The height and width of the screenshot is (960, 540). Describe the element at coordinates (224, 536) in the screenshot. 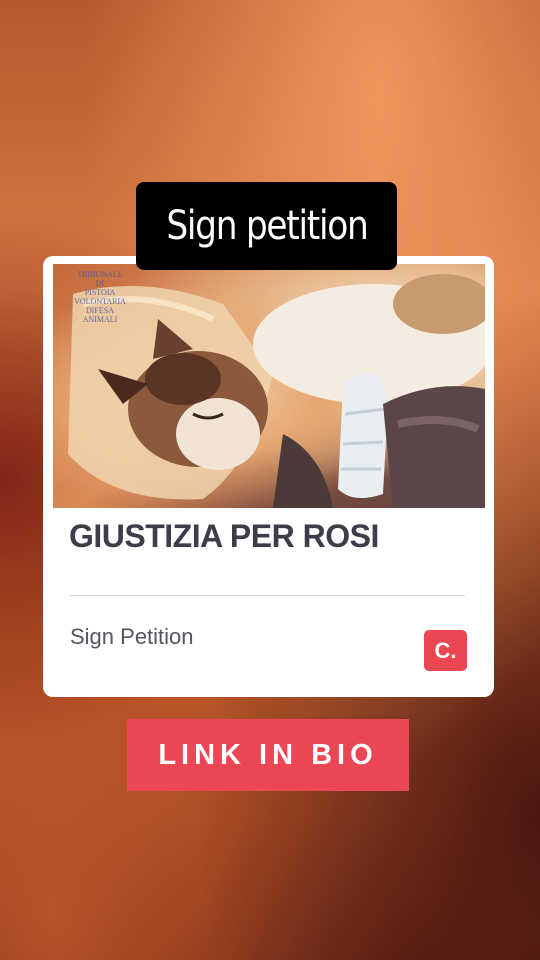

I see `petition-title: GIUSTIZIA PER ROSI` at that location.